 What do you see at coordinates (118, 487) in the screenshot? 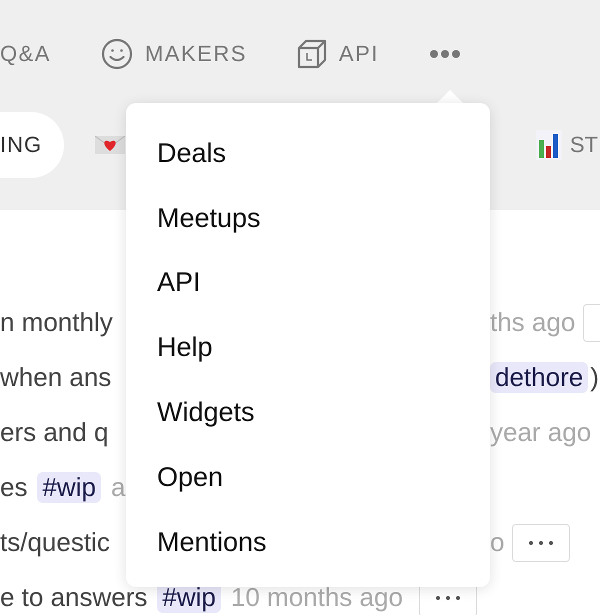
I see `timestamp: a` at bounding box center [118, 487].